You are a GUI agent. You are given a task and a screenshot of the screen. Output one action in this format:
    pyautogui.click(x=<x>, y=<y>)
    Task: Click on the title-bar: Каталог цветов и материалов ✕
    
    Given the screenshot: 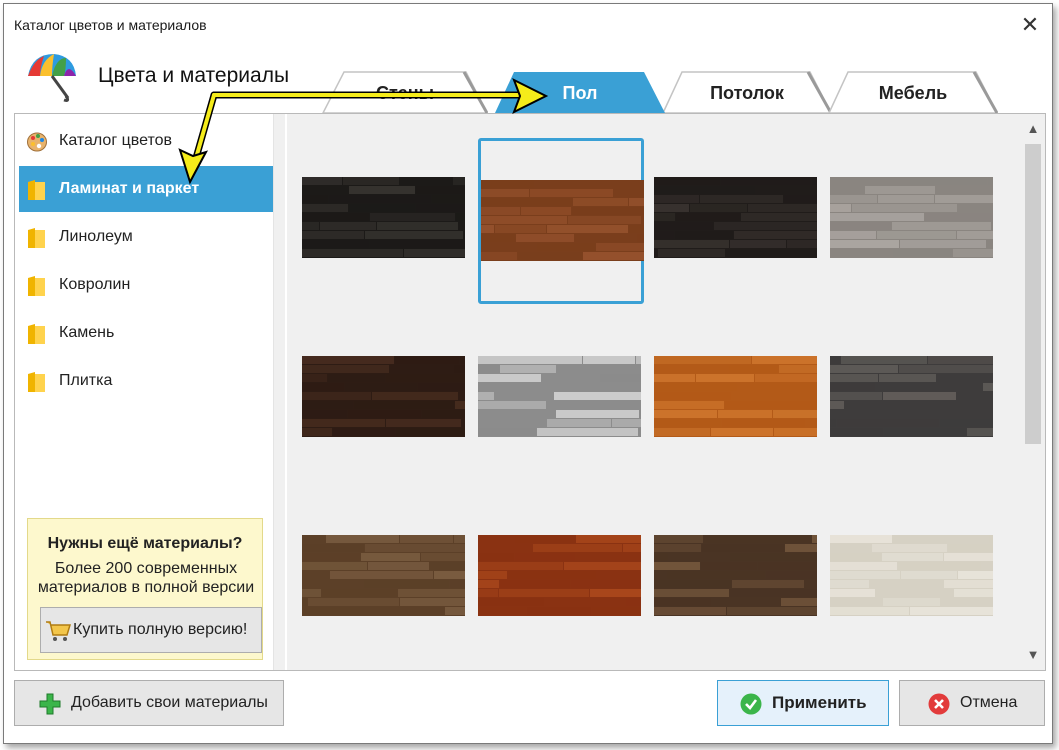 What is the action you would take?
    pyautogui.click(x=528, y=23)
    